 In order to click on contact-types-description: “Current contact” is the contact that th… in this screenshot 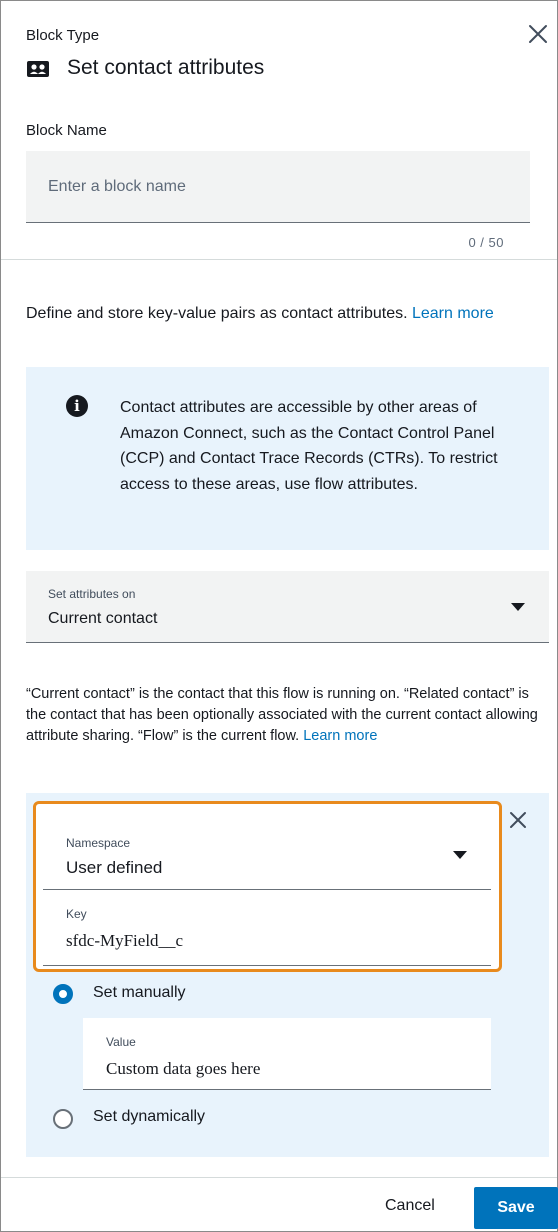, I will do `click(288, 715)`.